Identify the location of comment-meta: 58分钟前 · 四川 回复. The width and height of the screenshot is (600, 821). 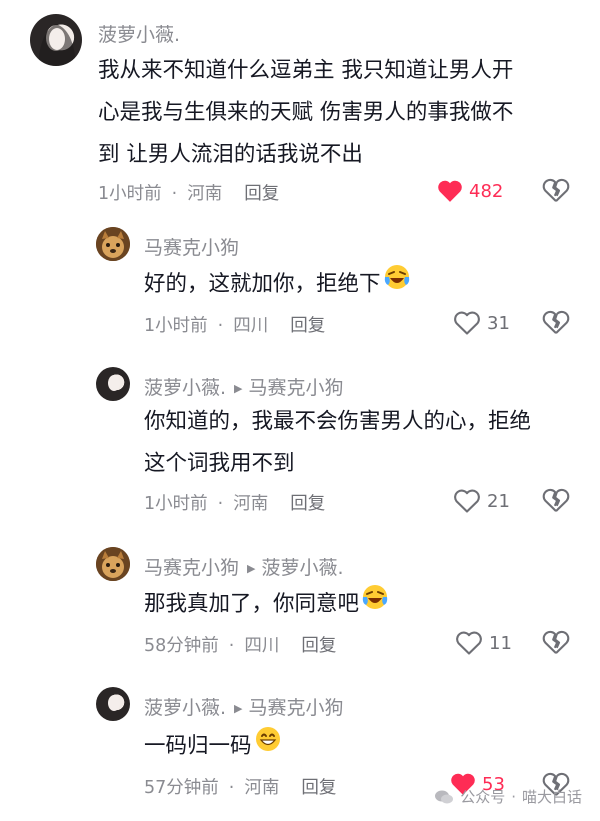
(240, 644).